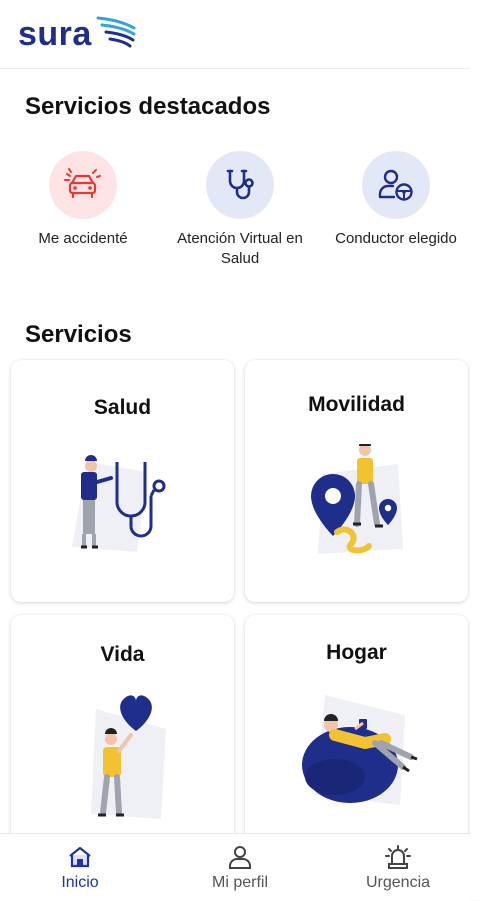  I want to click on siren-icon, so click(398, 857).